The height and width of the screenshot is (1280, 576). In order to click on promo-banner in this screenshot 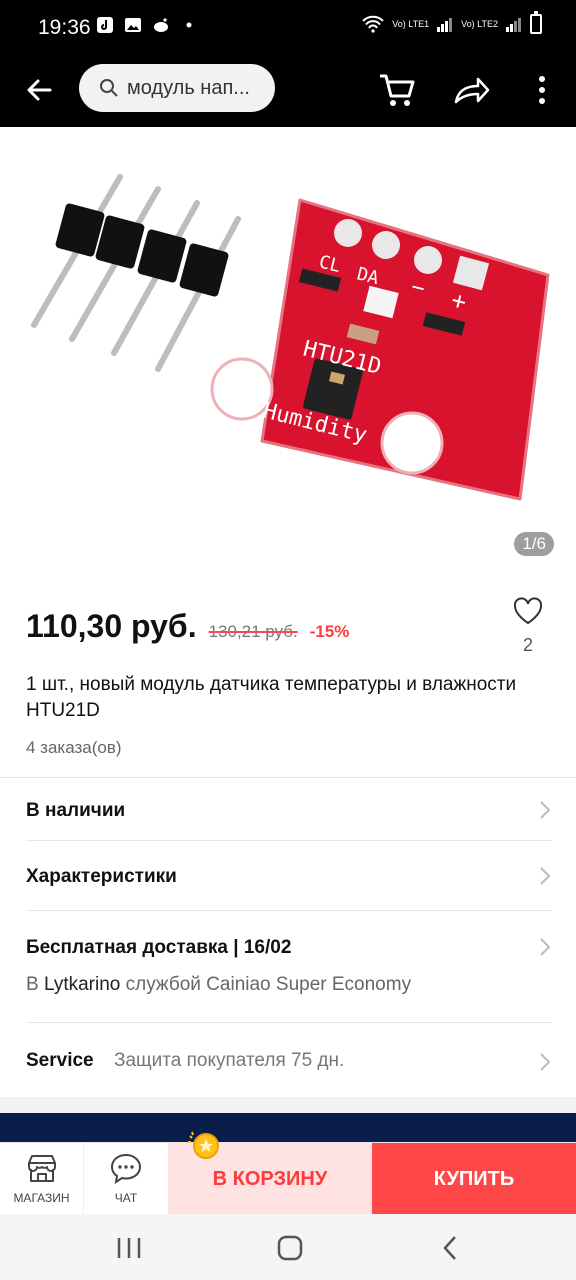, I will do `click(288, 1128)`.